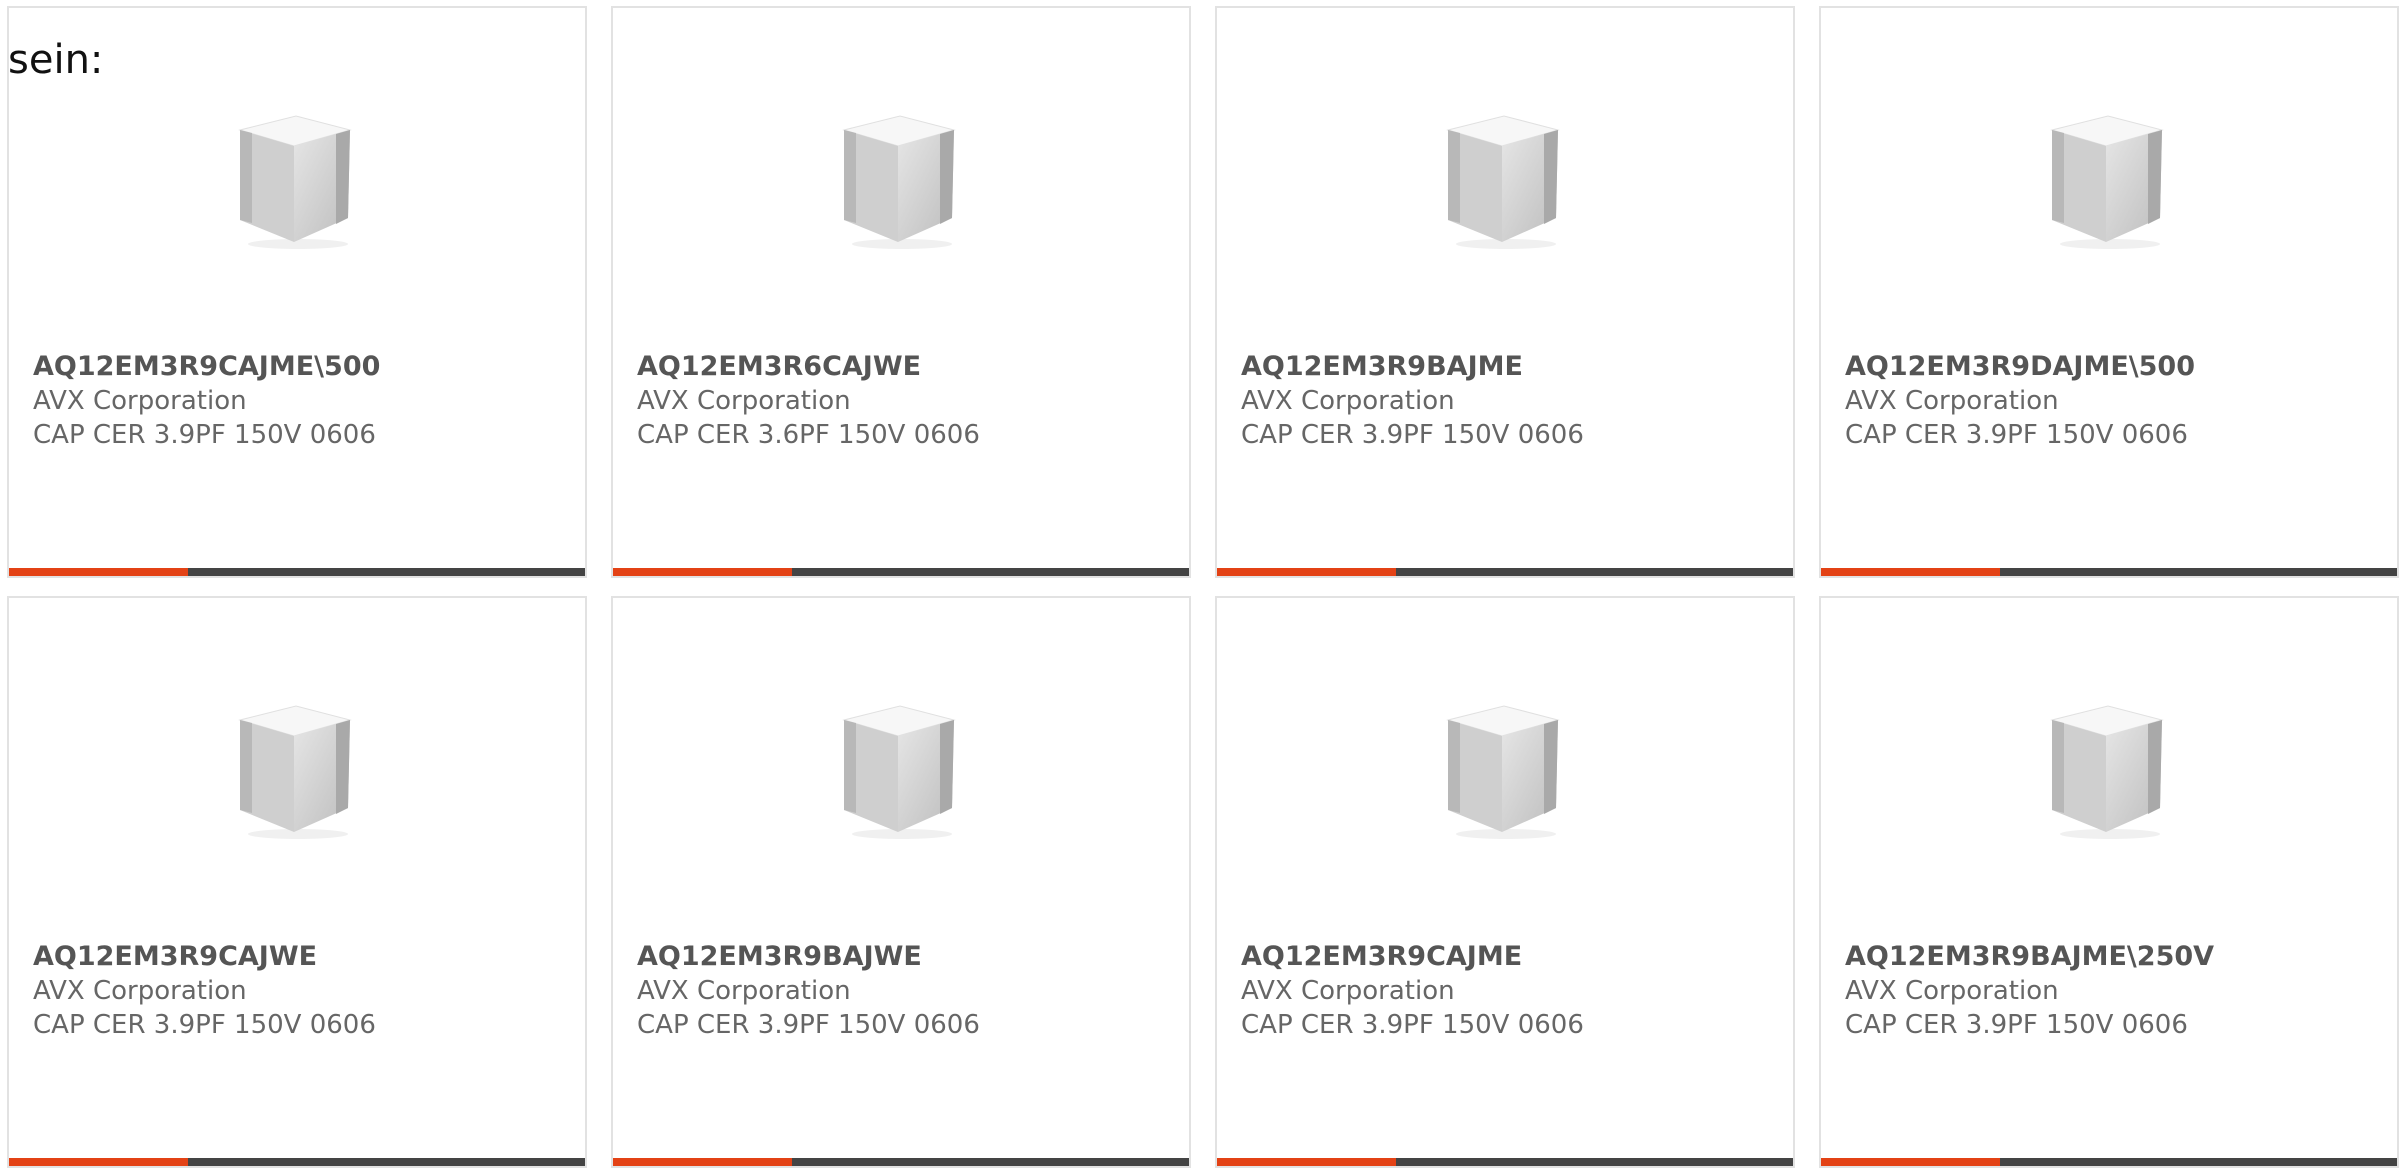 The width and height of the screenshot is (2400, 1168). I want to click on part-number: AQ12EM3R9BAJME\250V, so click(2113, 957).